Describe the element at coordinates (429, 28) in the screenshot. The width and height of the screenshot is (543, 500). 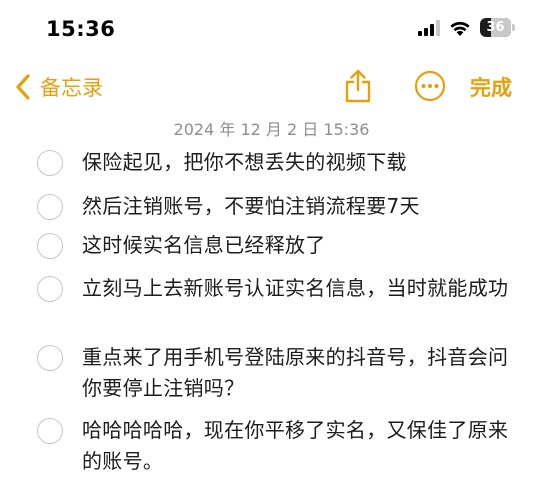
I see `cellular-signal-icon` at that location.